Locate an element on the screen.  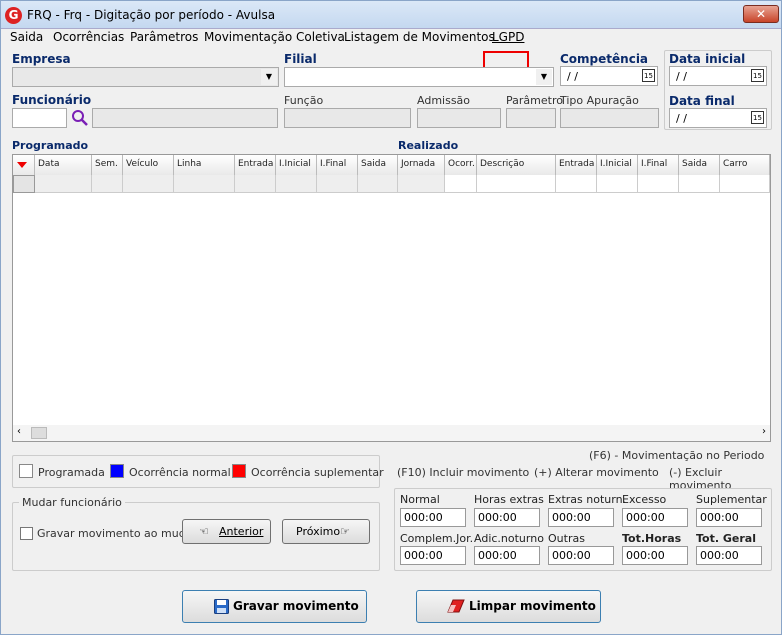
gravar-movimento-button: Gravar movimento is located at coordinates (274, 606).